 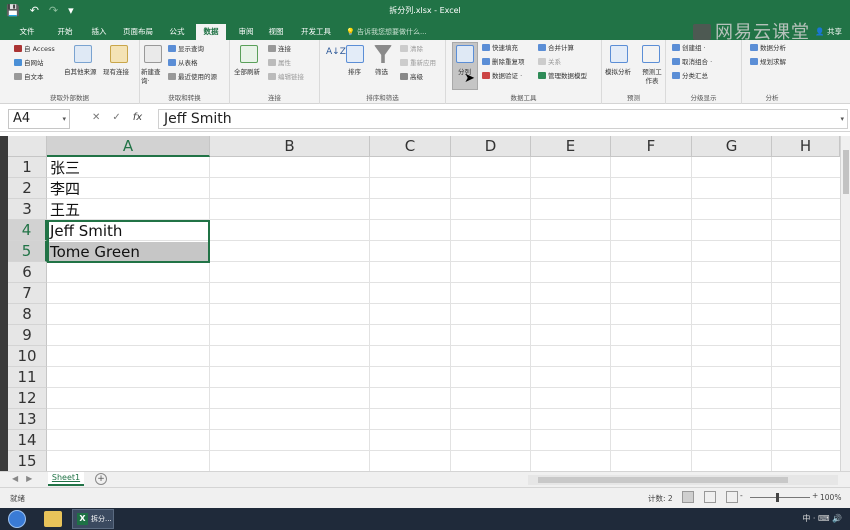 I want to click on cancel-icon: ✕, so click(x=96, y=117).